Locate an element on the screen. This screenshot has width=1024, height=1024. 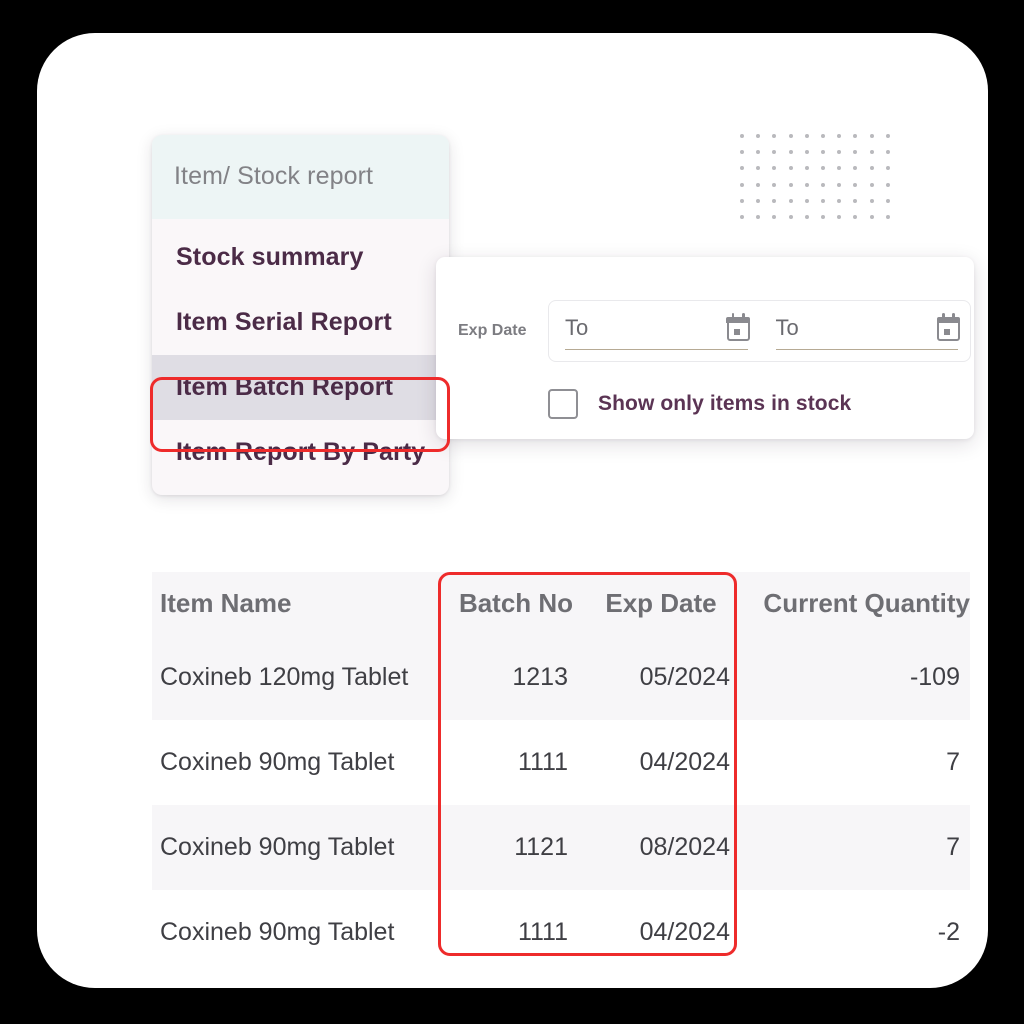
show-only-in-stock-row: Show only items in stock is located at coordinates (699, 404).